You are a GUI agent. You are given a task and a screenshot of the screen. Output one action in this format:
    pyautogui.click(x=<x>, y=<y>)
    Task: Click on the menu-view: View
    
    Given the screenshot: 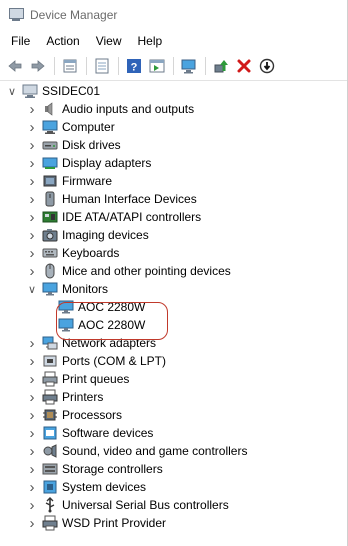 What is the action you would take?
    pyautogui.click(x=109, y=41)
    